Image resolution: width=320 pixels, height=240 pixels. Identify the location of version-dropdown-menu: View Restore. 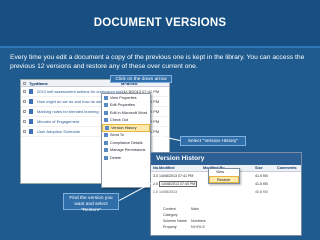
(224, 176).